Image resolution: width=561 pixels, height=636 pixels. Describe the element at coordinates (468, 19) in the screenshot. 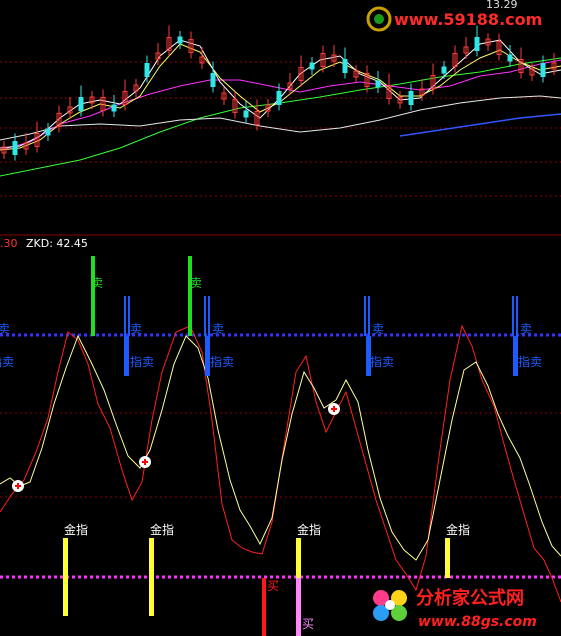

I see `watermark-text: www.59188.com` at that location.